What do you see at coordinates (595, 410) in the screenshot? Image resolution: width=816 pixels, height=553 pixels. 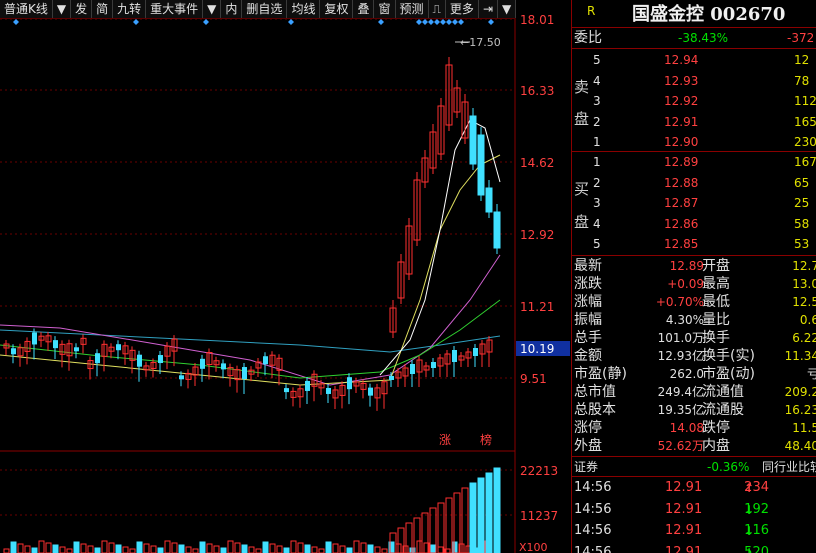 I see `stat-label: 总股本` at bounding box center [595, 410].